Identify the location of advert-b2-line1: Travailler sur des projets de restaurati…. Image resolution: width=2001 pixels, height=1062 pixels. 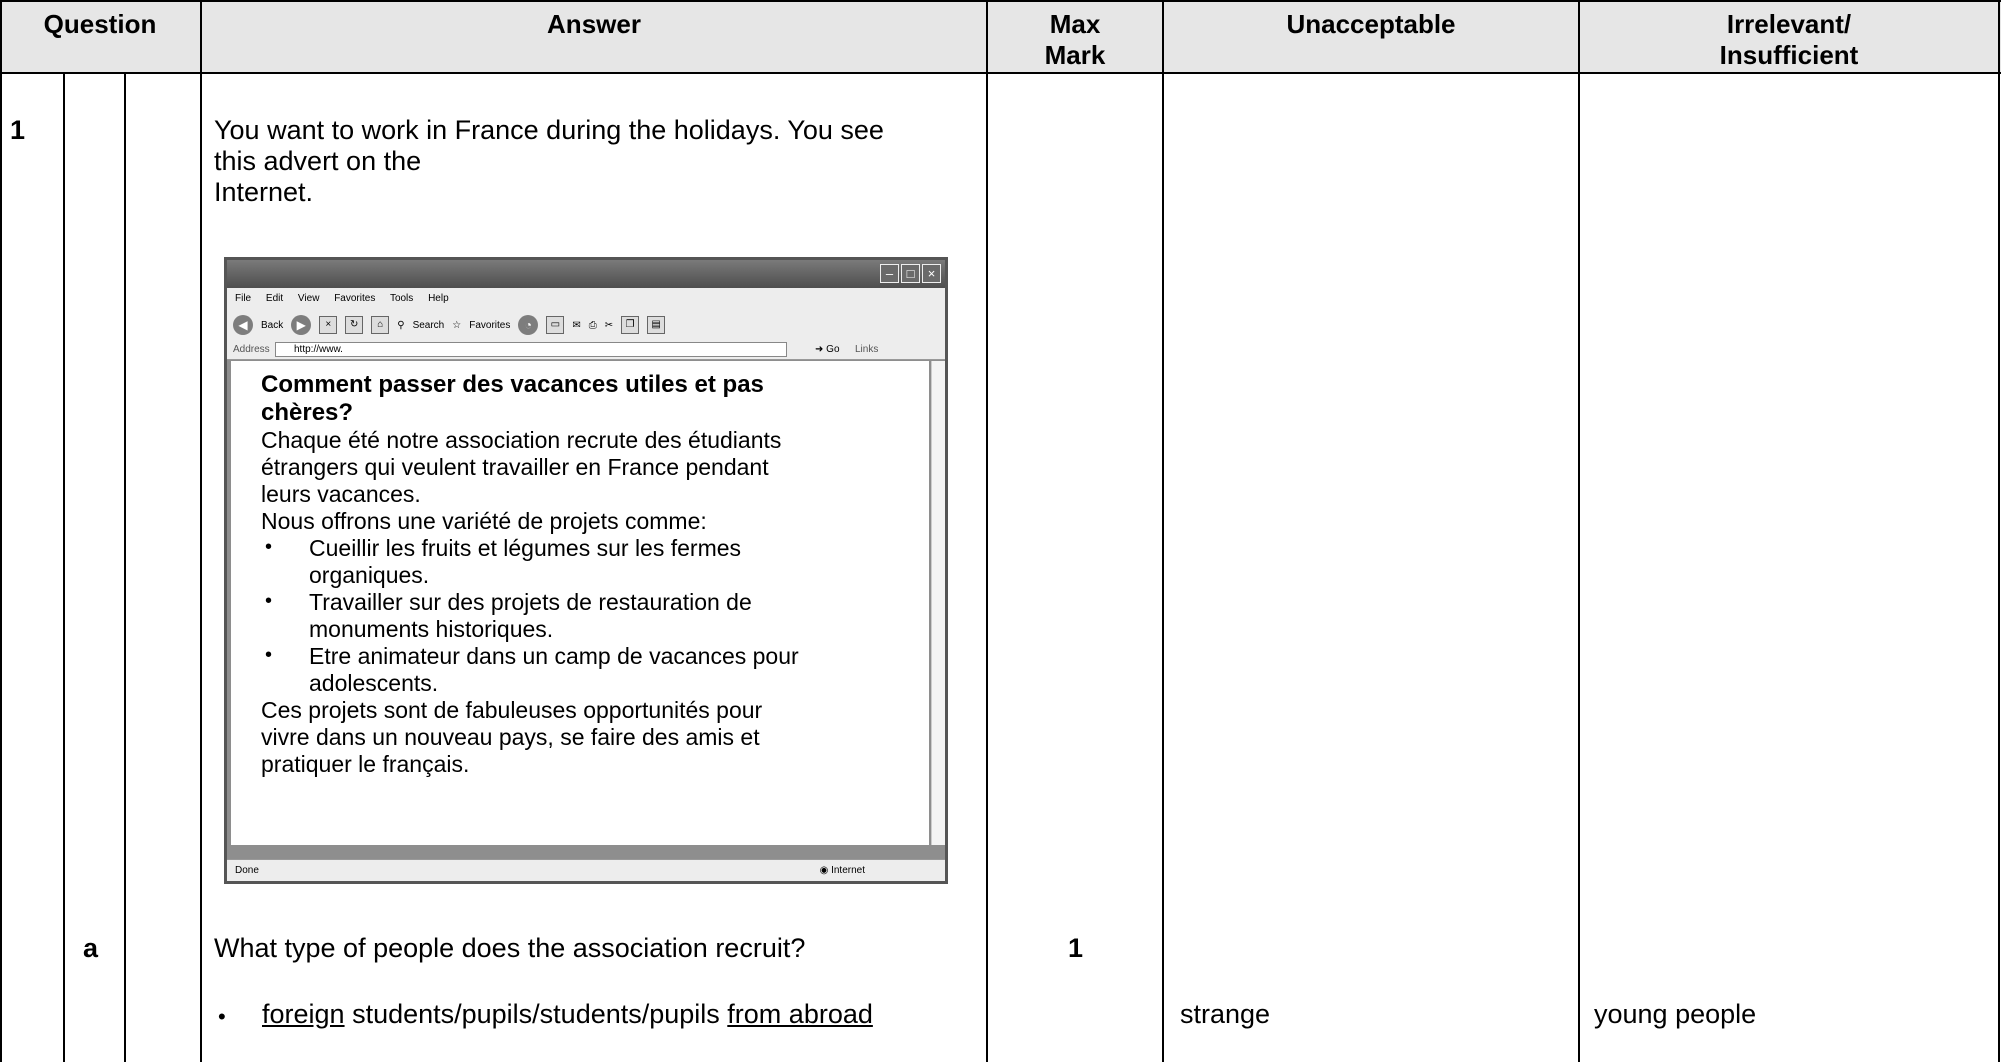
(530, 602).